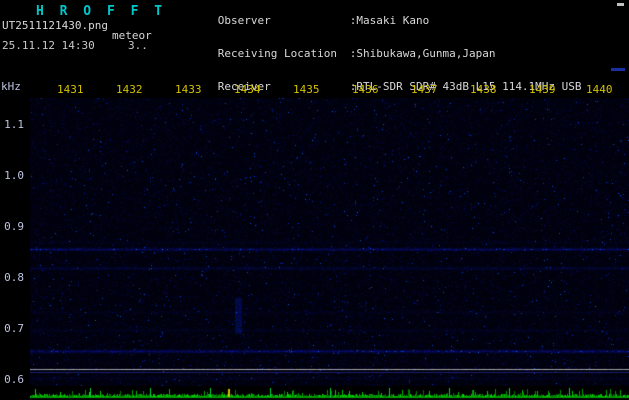 This screenshot has width=629, height=400. Describe the element at coordinates (14, 175) in the screenshot. I see `frequency-tick: 1.0` at that location.